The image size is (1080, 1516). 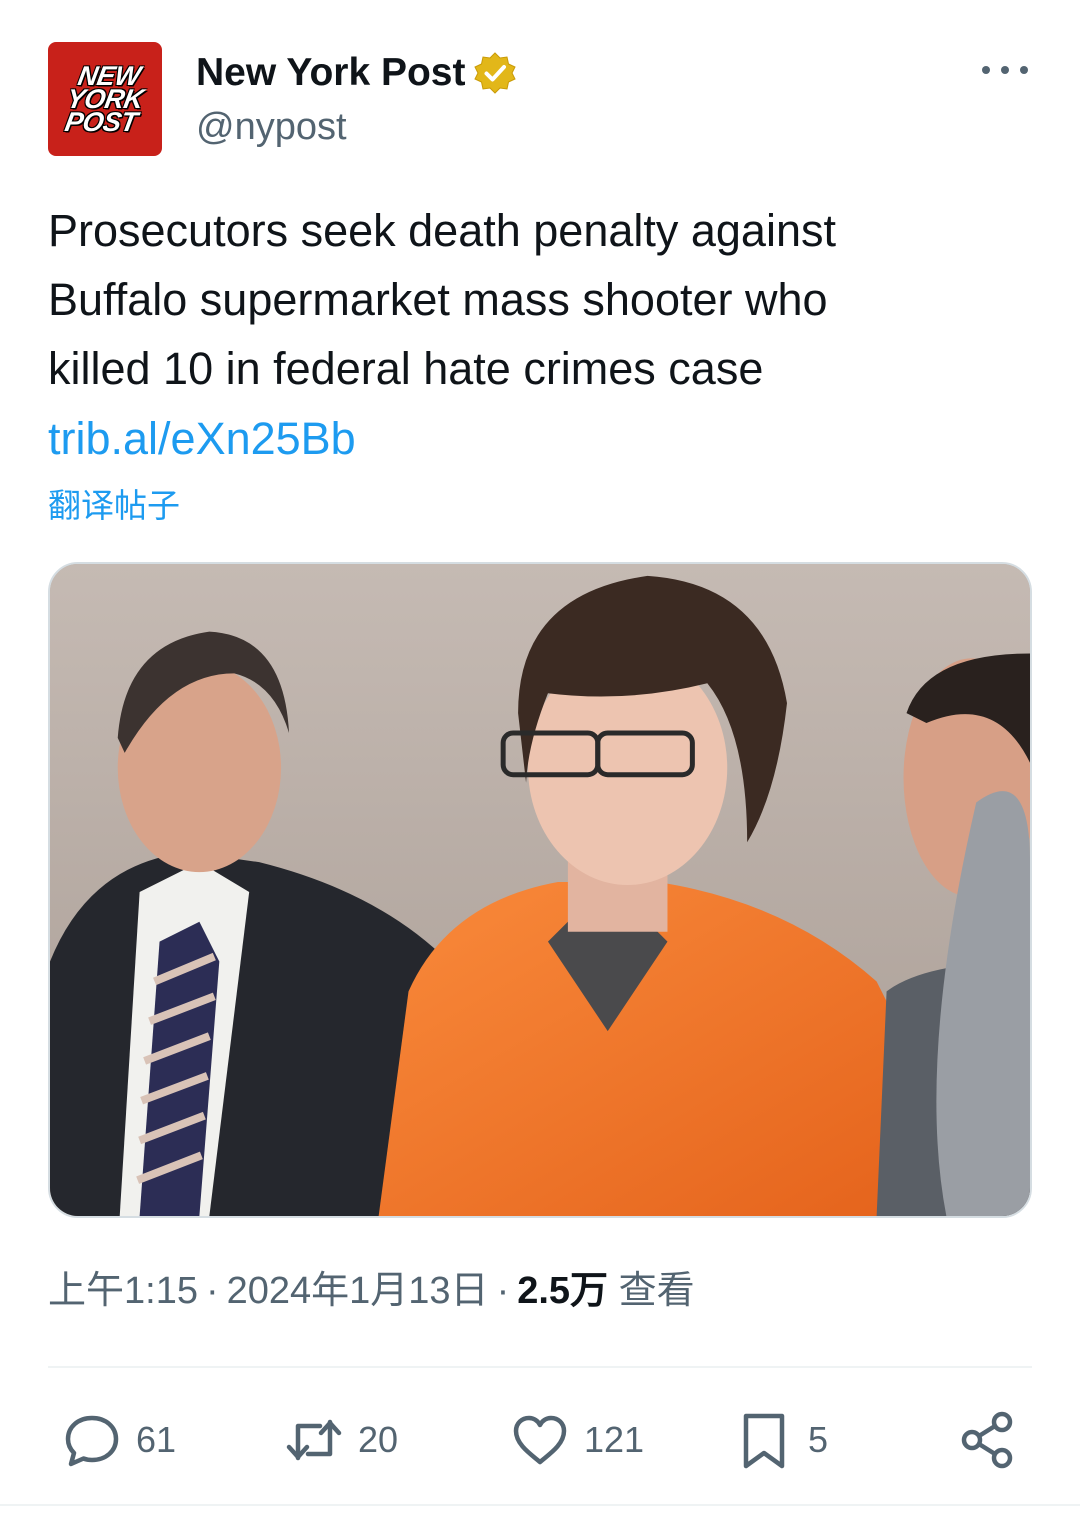 I want to click on name-row: New York Post, so click(x=356, y=73).